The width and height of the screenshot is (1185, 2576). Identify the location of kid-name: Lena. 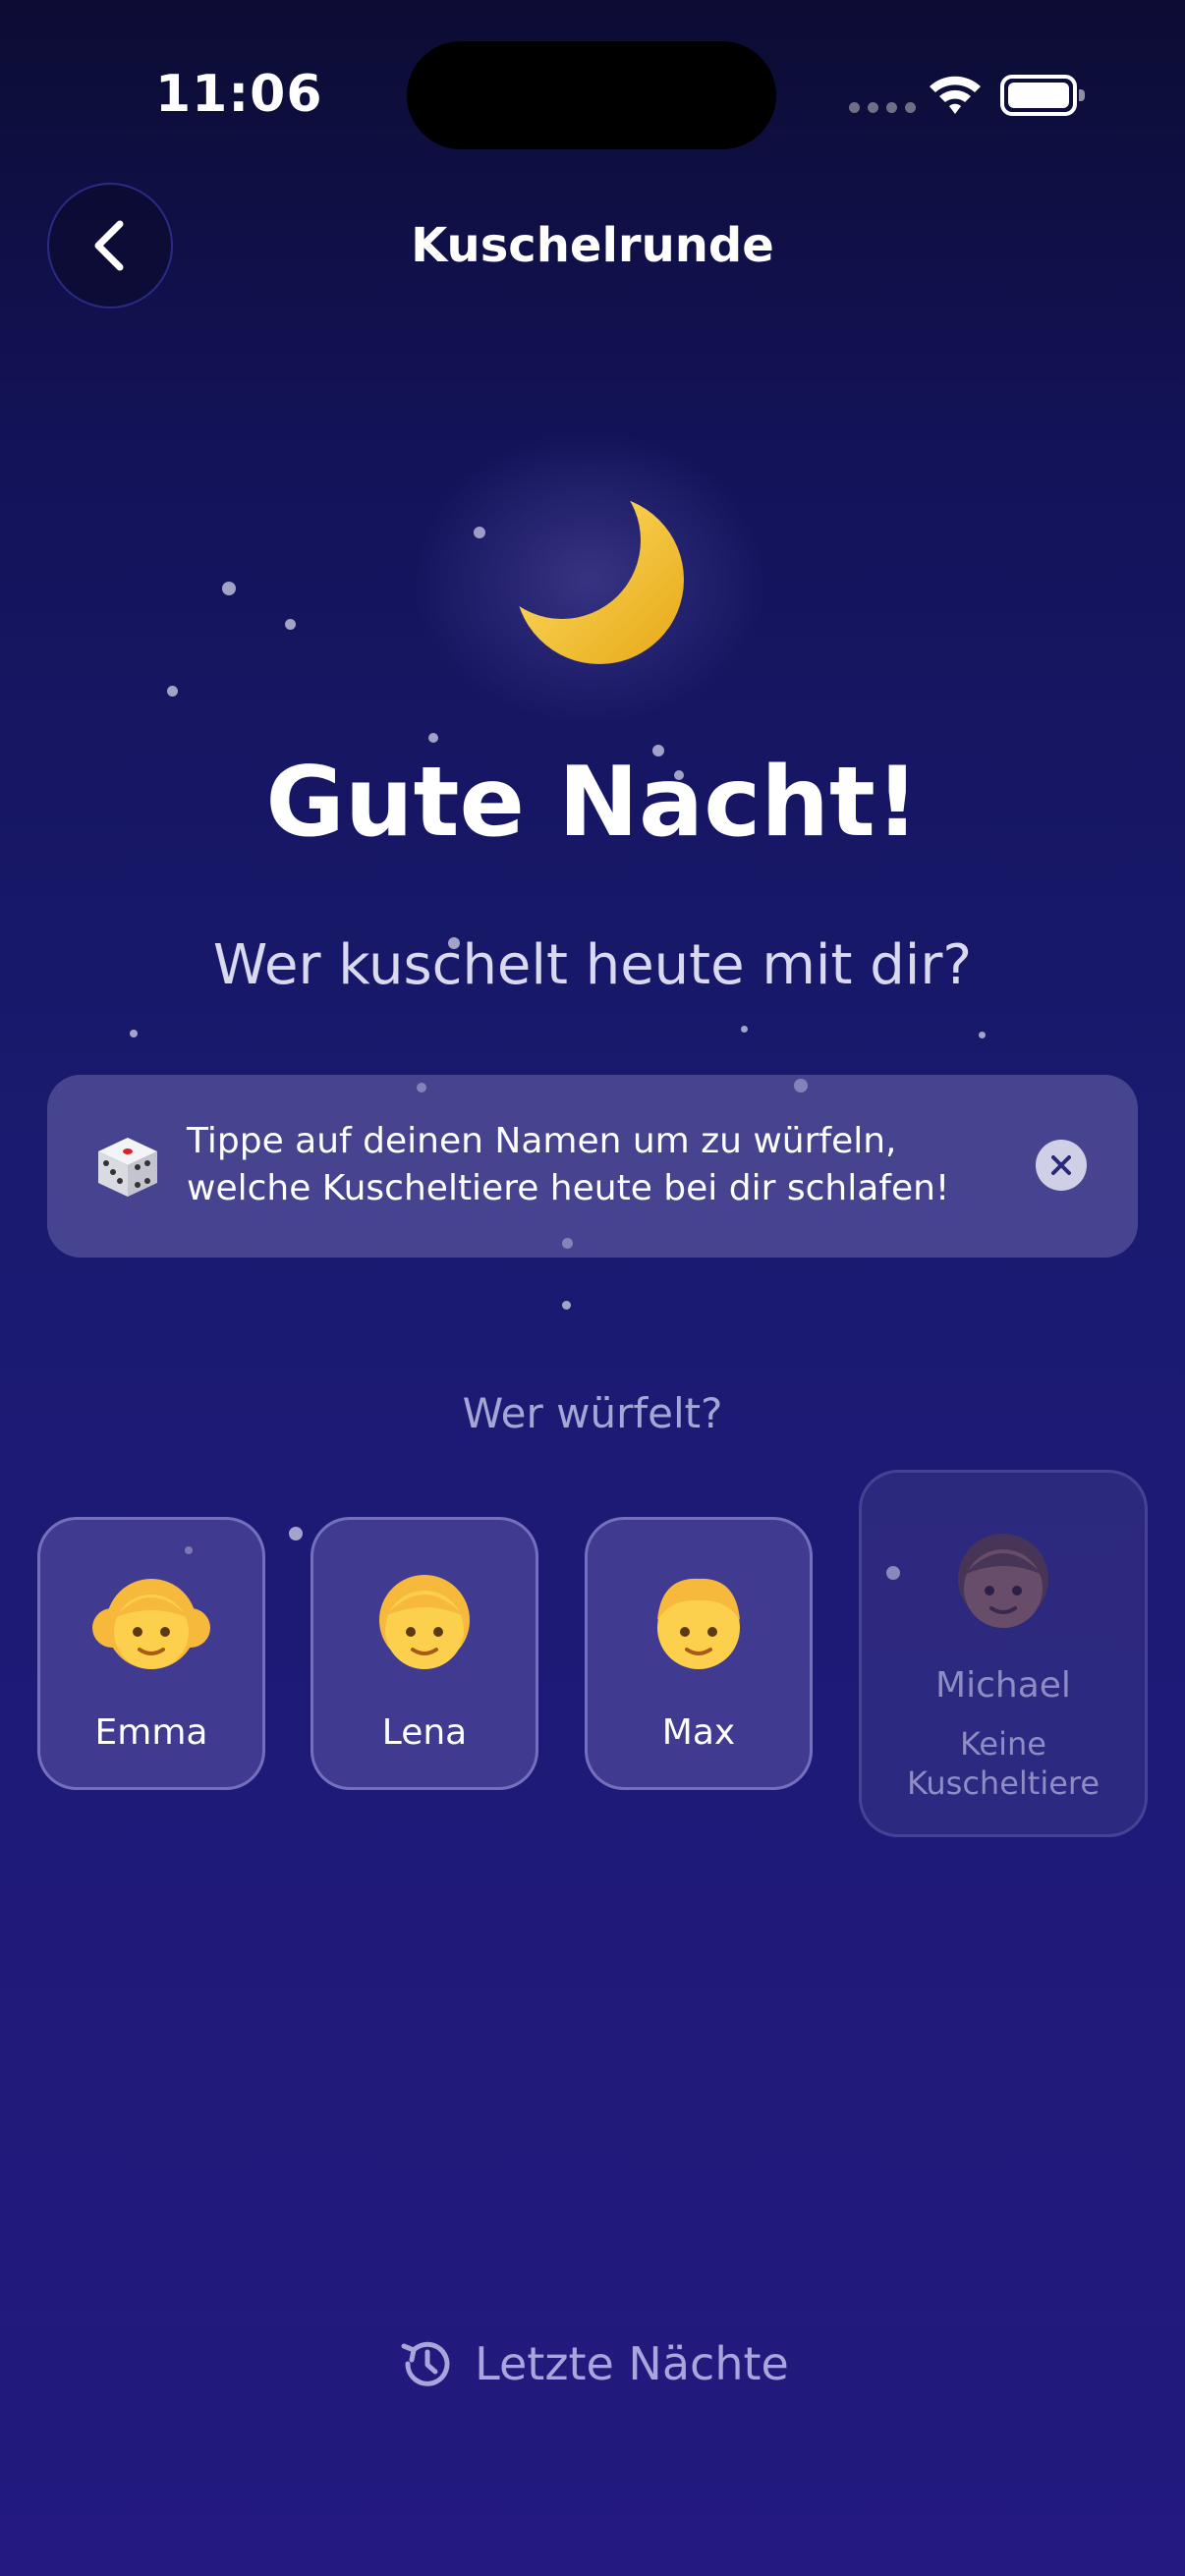
(425, 1732).